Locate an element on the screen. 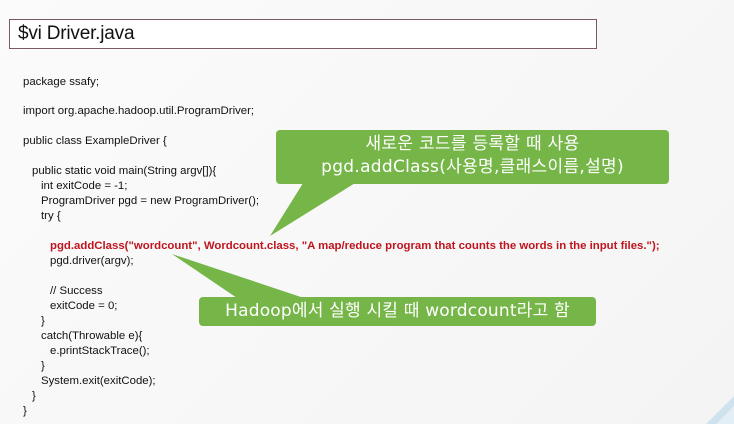  callout2-pointer is located at coordinates (241, 277).